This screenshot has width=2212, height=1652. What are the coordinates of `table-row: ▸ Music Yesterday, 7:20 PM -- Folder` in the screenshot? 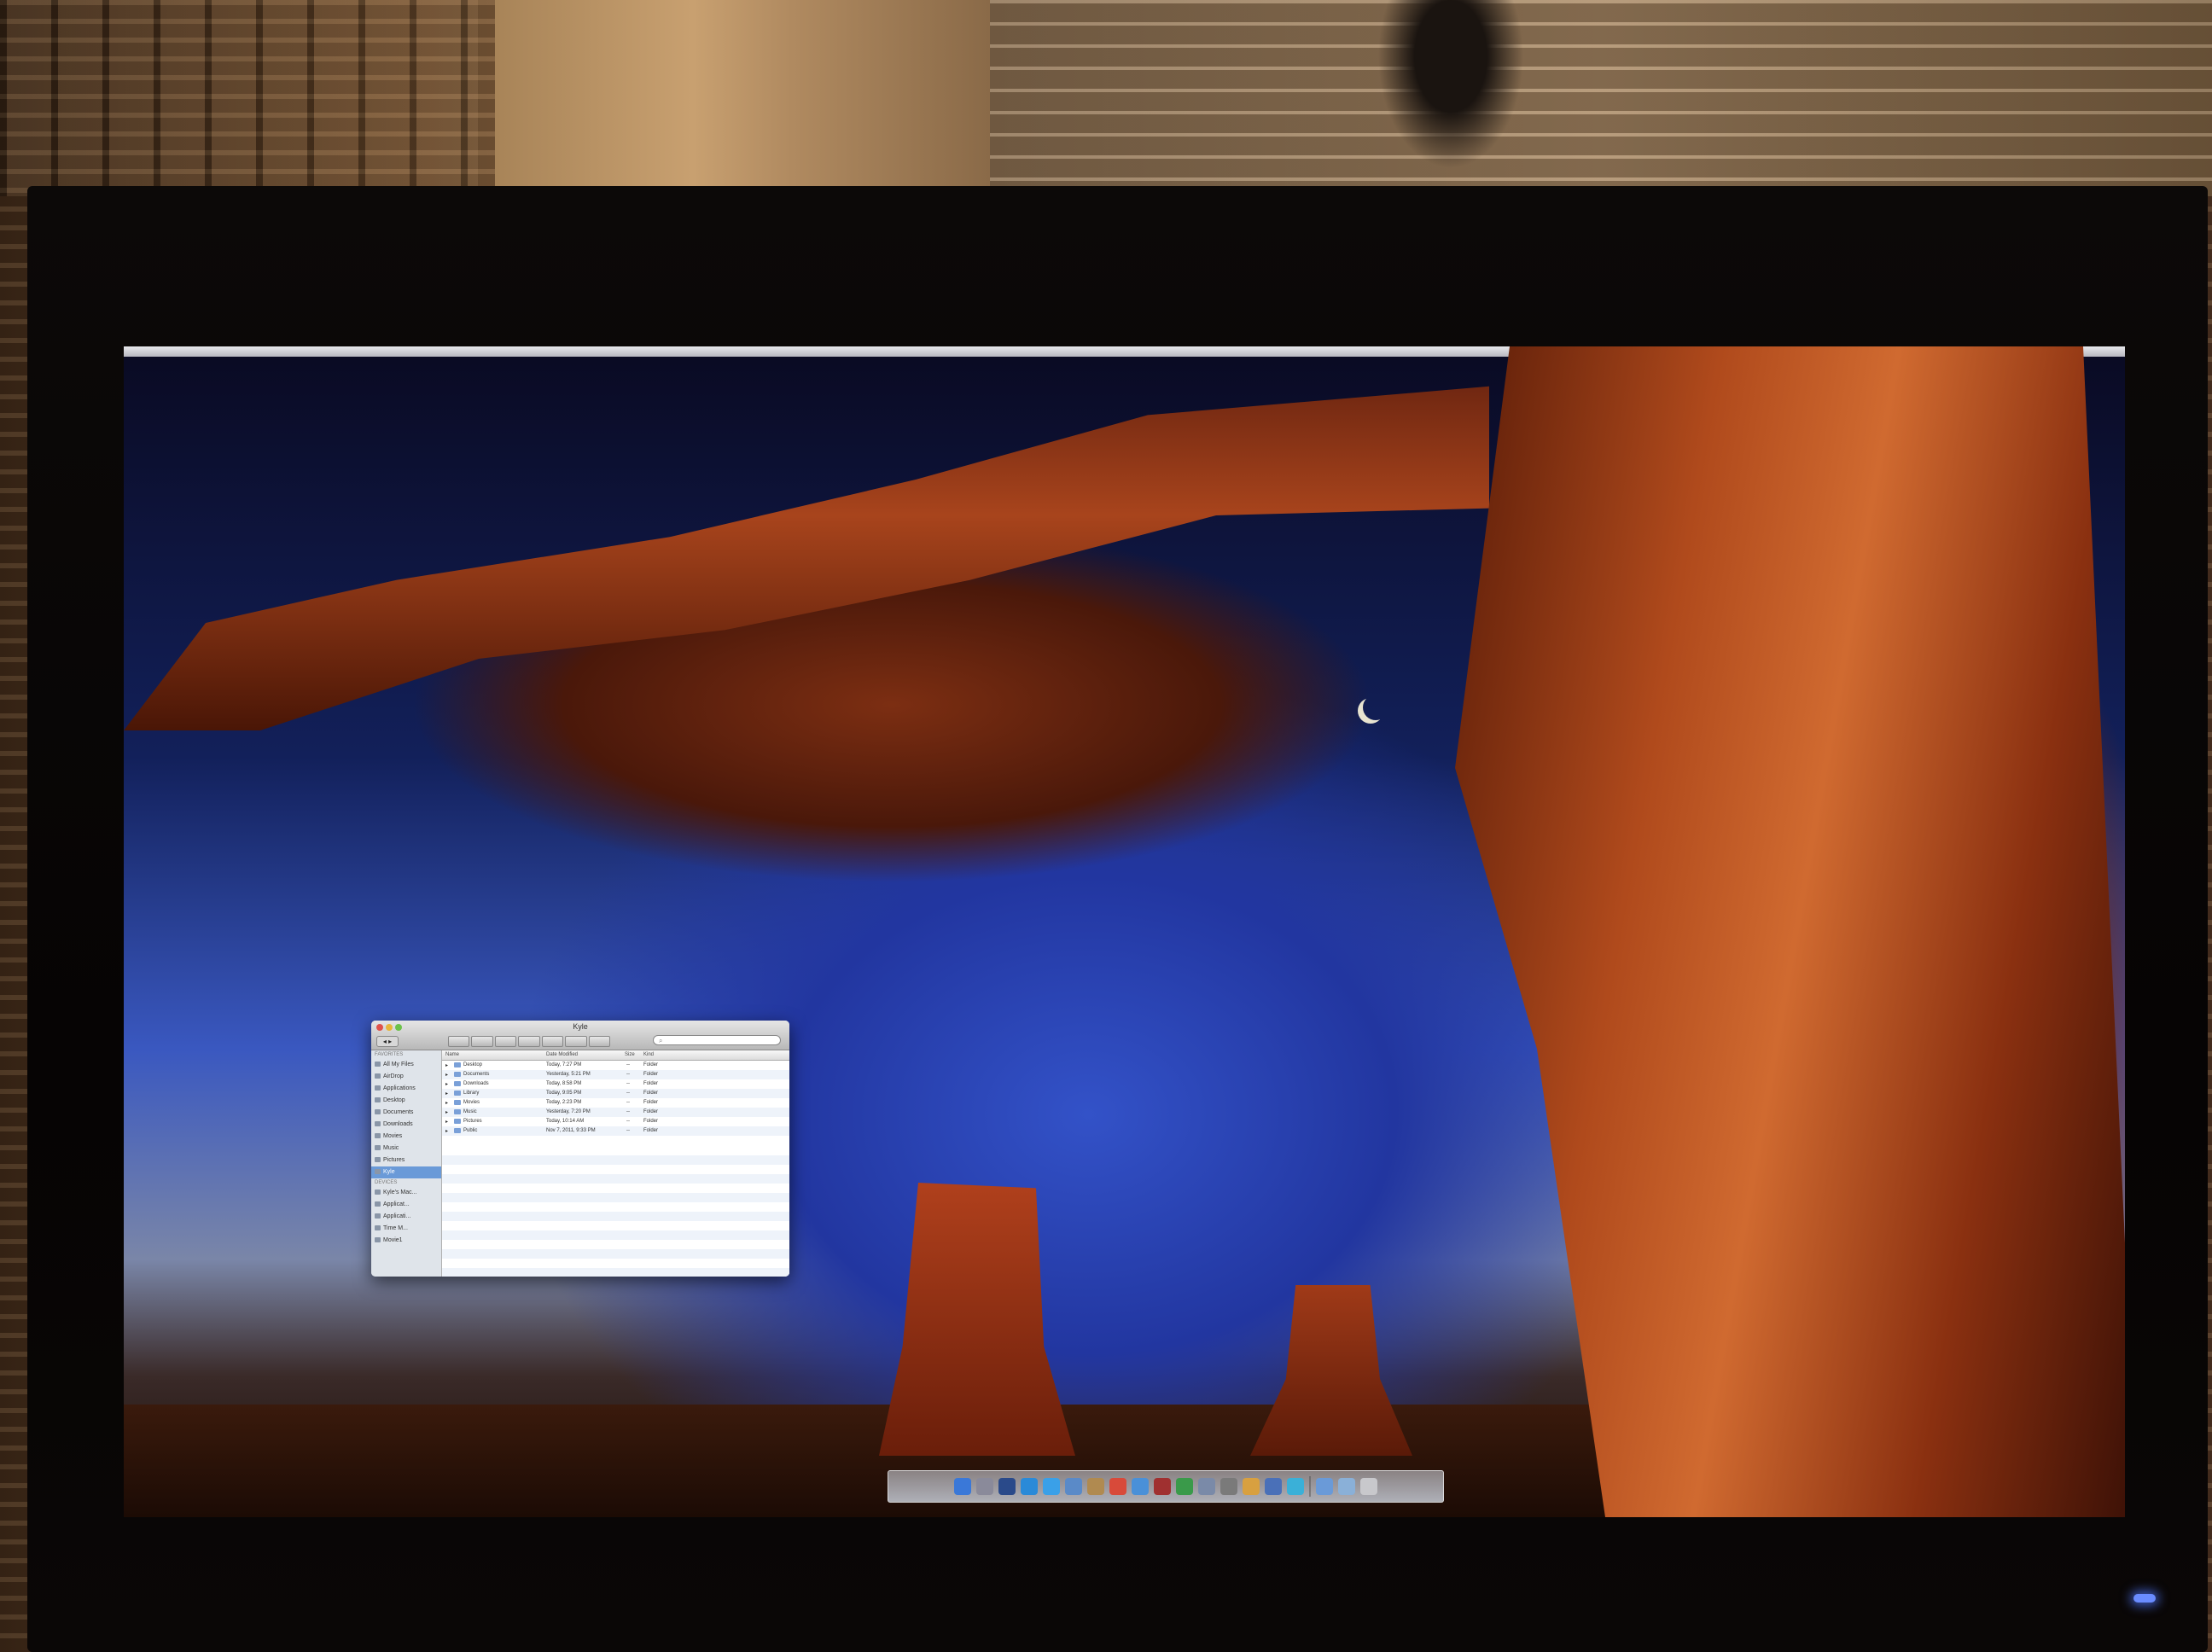 It's located at (615, 1112).